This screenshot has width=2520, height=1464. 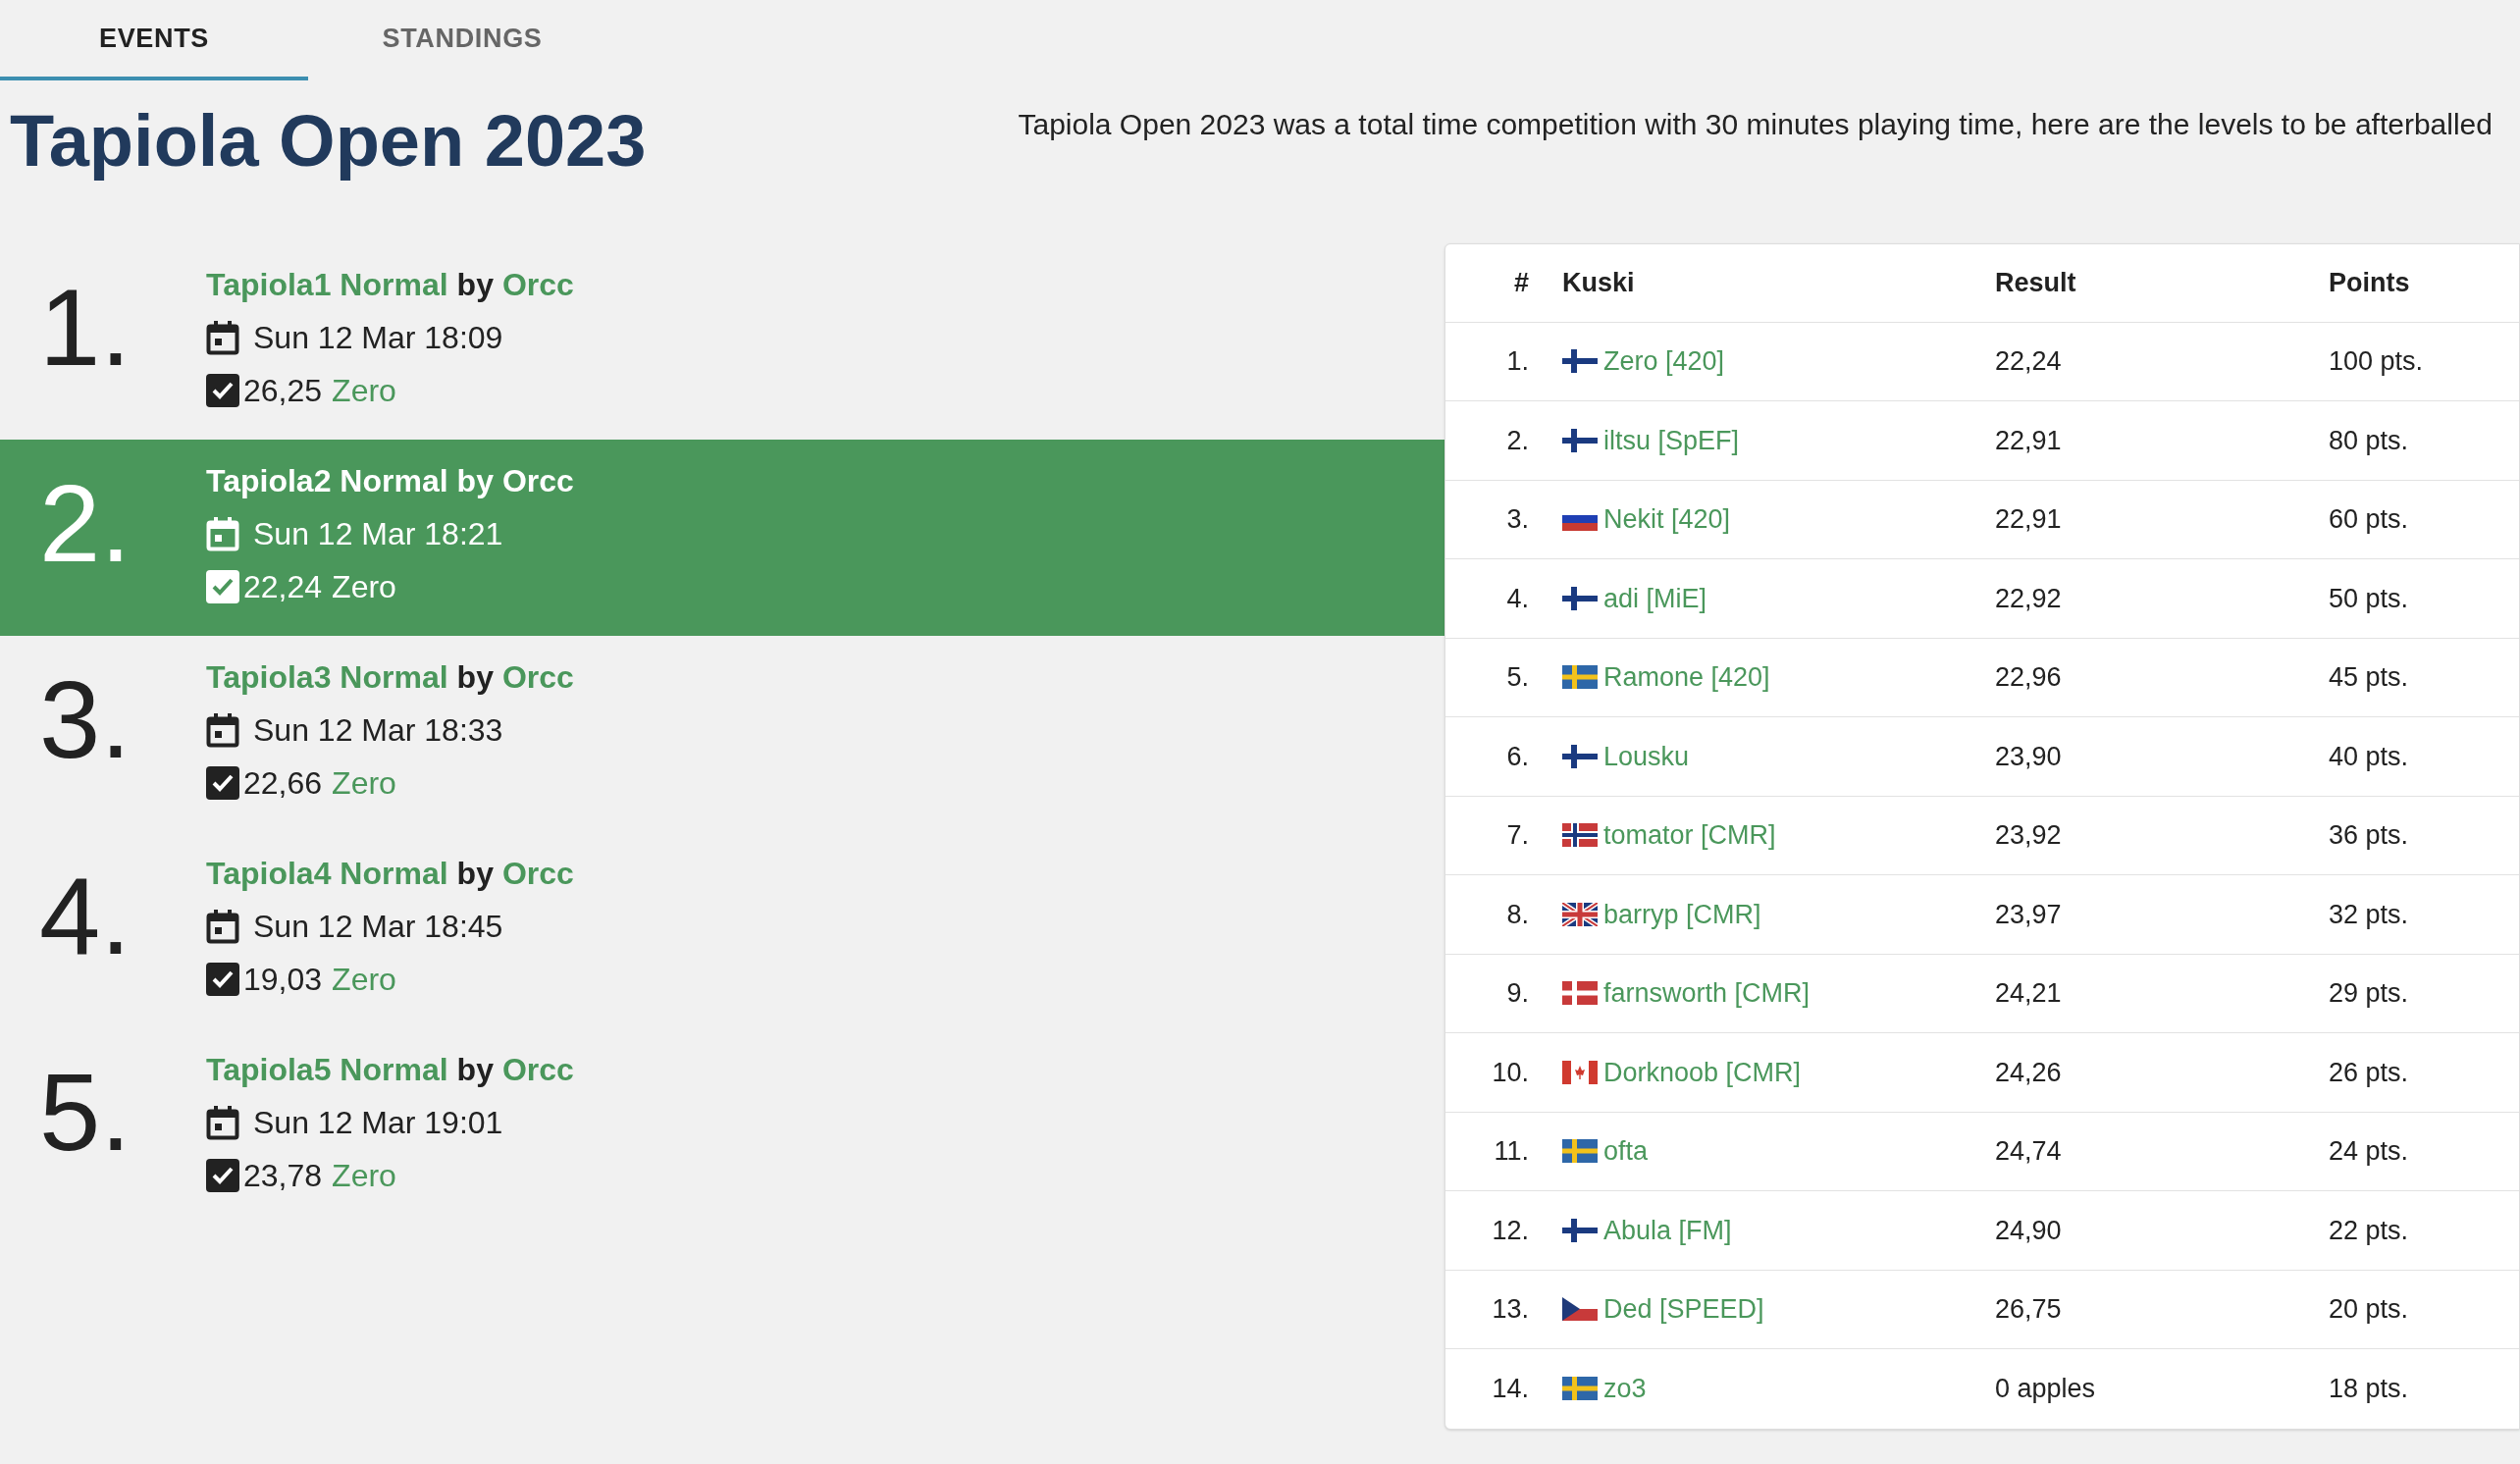 What do you see at coordinates (722, 537) in the screenshot?
I see `event-item: 2. Tapiola2 Normal by Orcc Sun 12 Mar 18:21 22,24 Zero` at bounding box center [722, 537].